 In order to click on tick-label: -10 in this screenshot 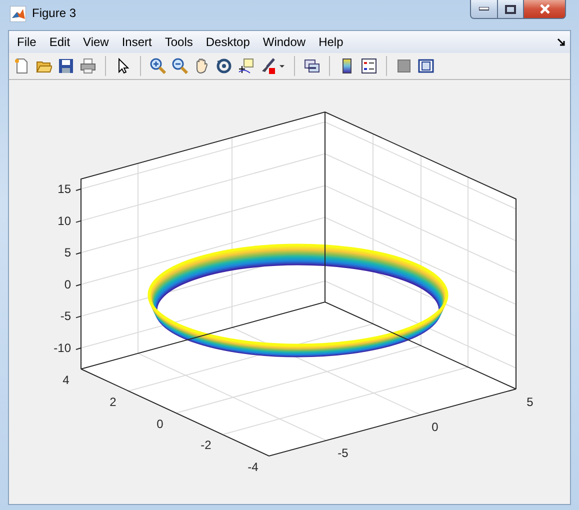, I will do `click(62, 348)`.